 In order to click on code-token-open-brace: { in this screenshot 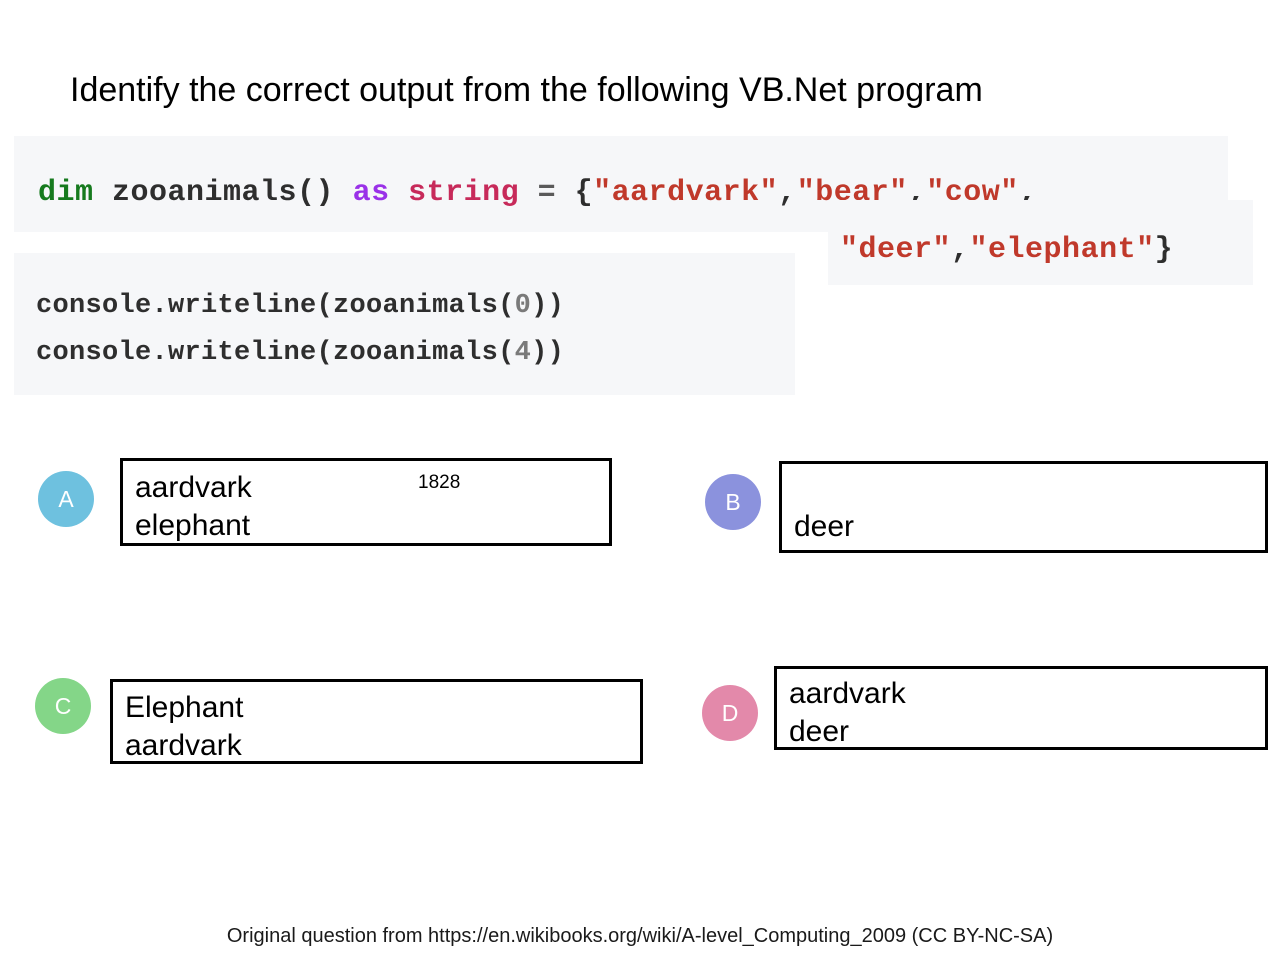, I will do `click(584, 193)`.